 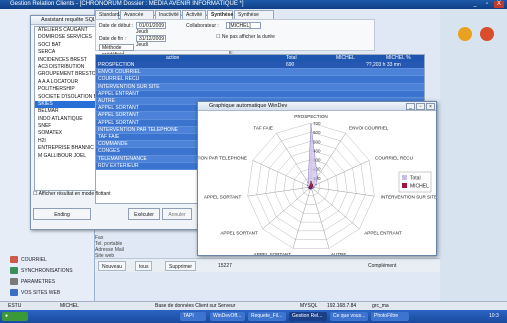 I want to click on radar-tick-label: 500, so click(x=317, y=141).